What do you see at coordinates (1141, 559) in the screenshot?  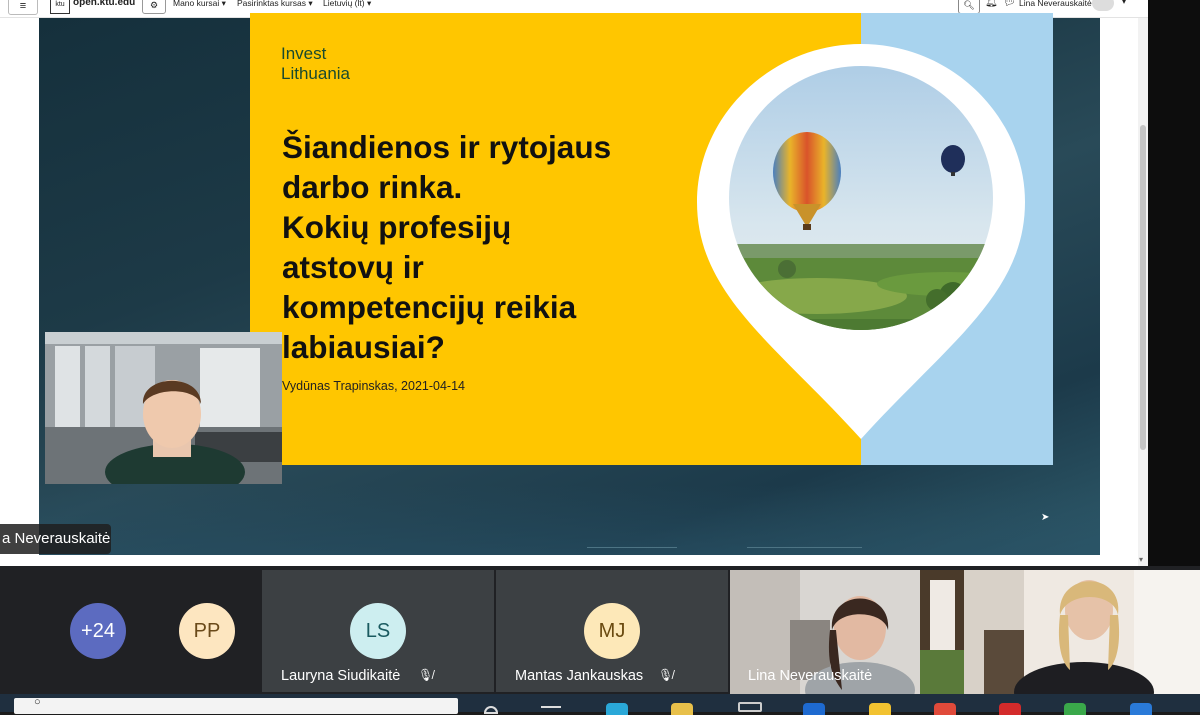 I see `scroll-down-arrow-icon: ▾` at bounding box center [1141, 559].